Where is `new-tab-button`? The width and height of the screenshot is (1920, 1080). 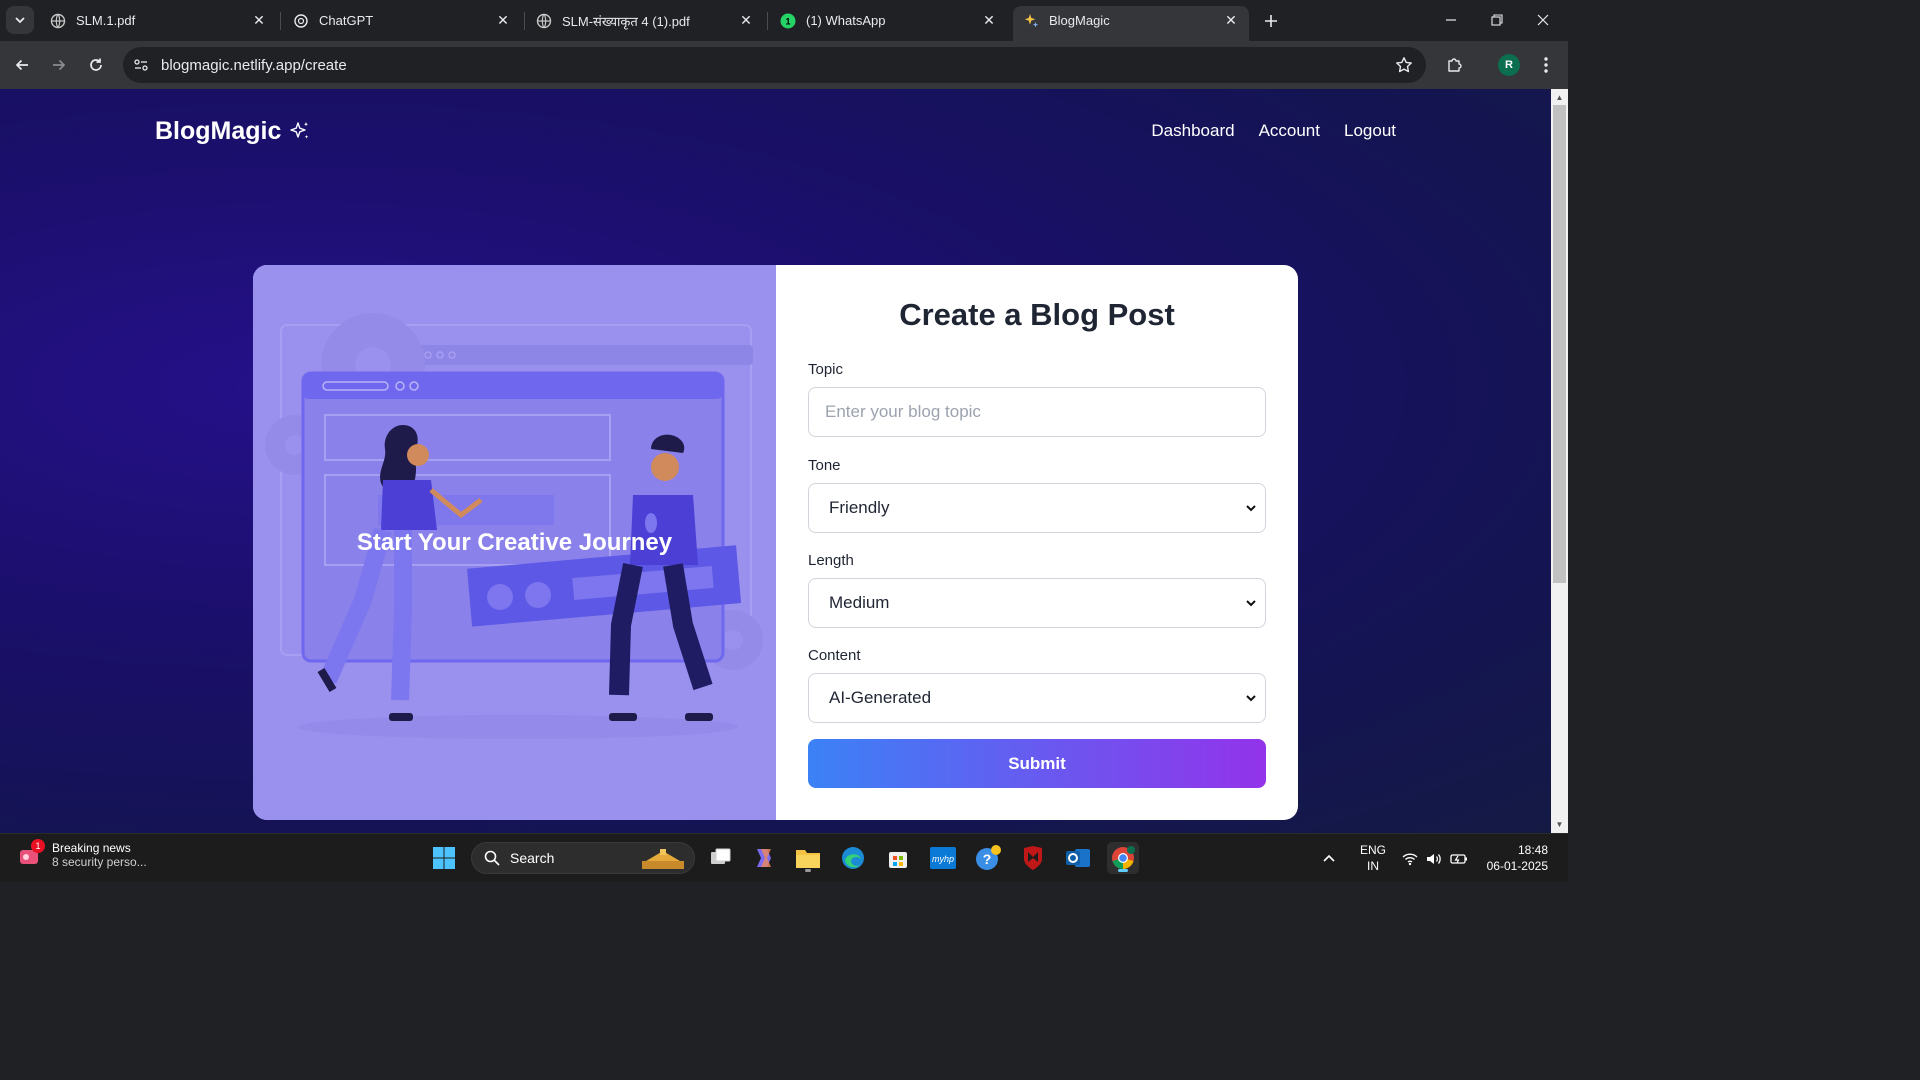
new-tab-button is located at coordinates (1271, 21).